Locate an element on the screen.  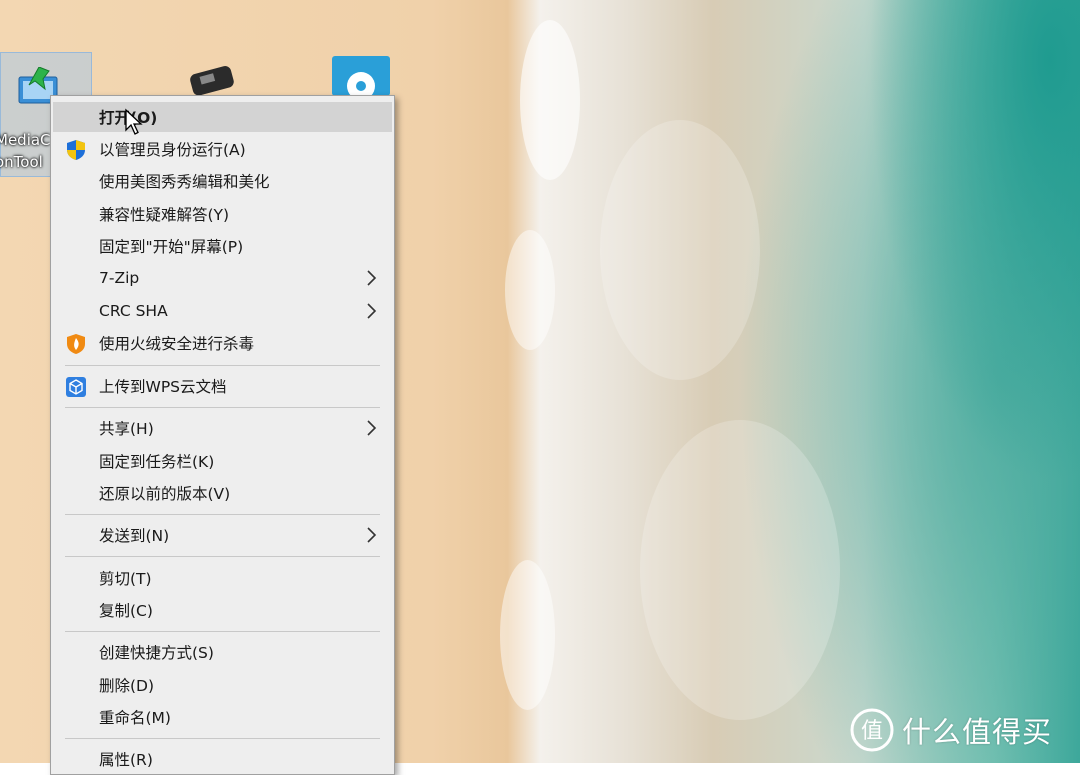
menu-item-pin-to-start: 固定到"开始"屏幕(P) is located at coordinates (222, 246).